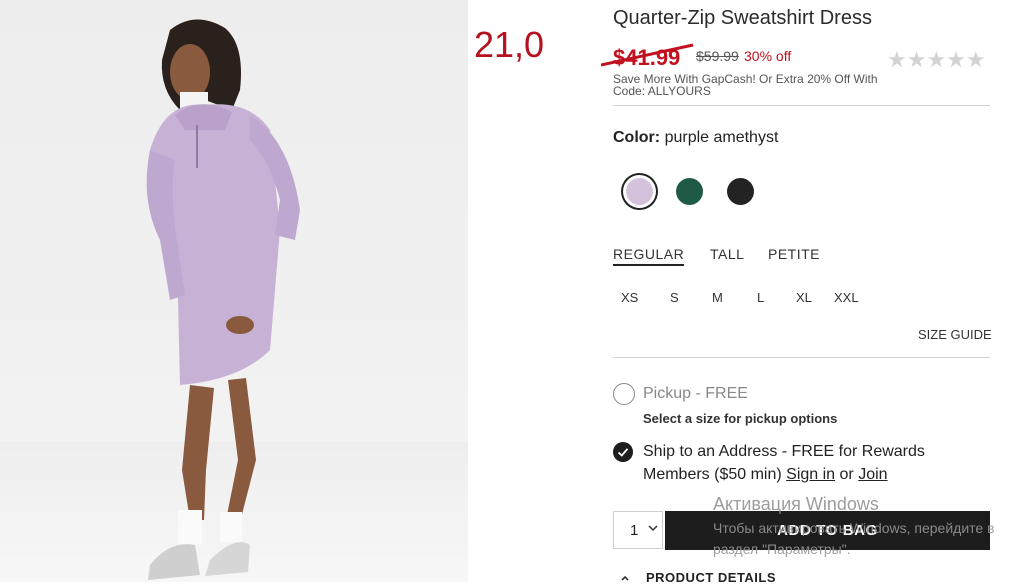  Describe the element at coordinates (872, 474) in the screenshot. I see `join-link: Join` at that location.